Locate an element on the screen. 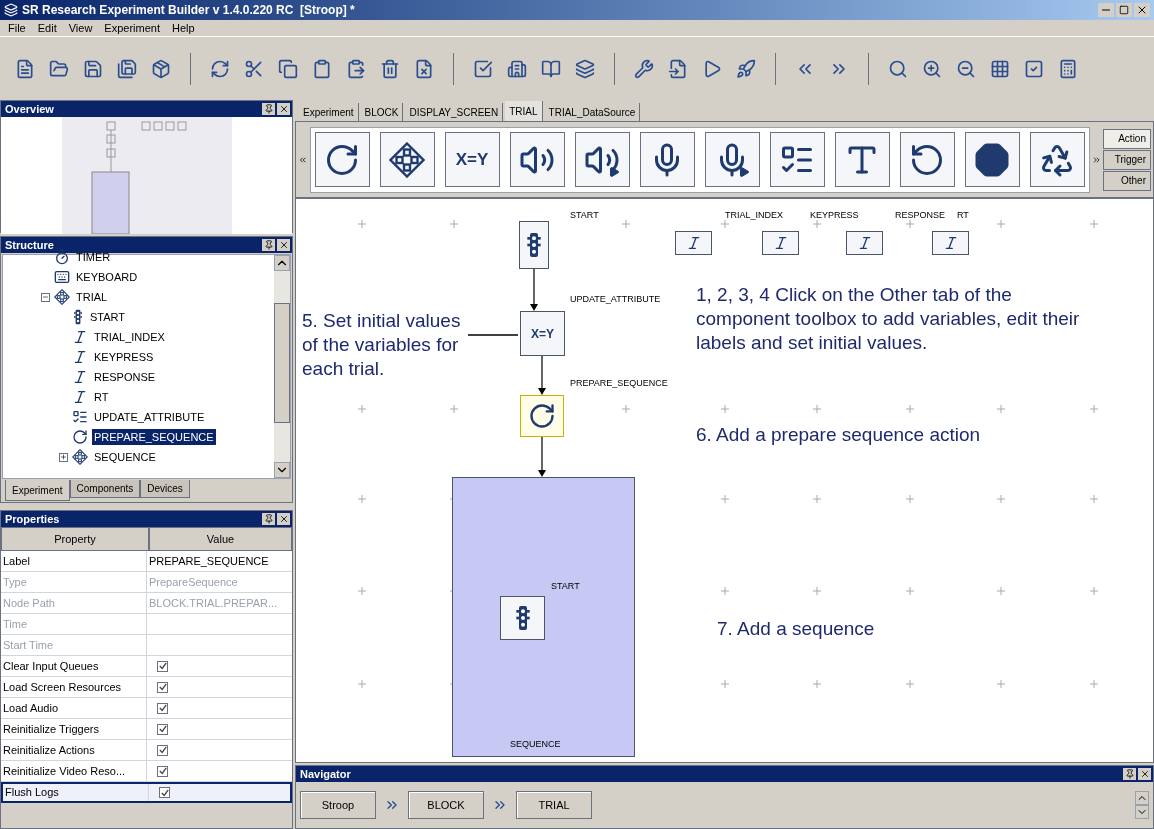 This screenshot has width=1154, height=829. component-button: X=Y is located at coordinates (472, 159).